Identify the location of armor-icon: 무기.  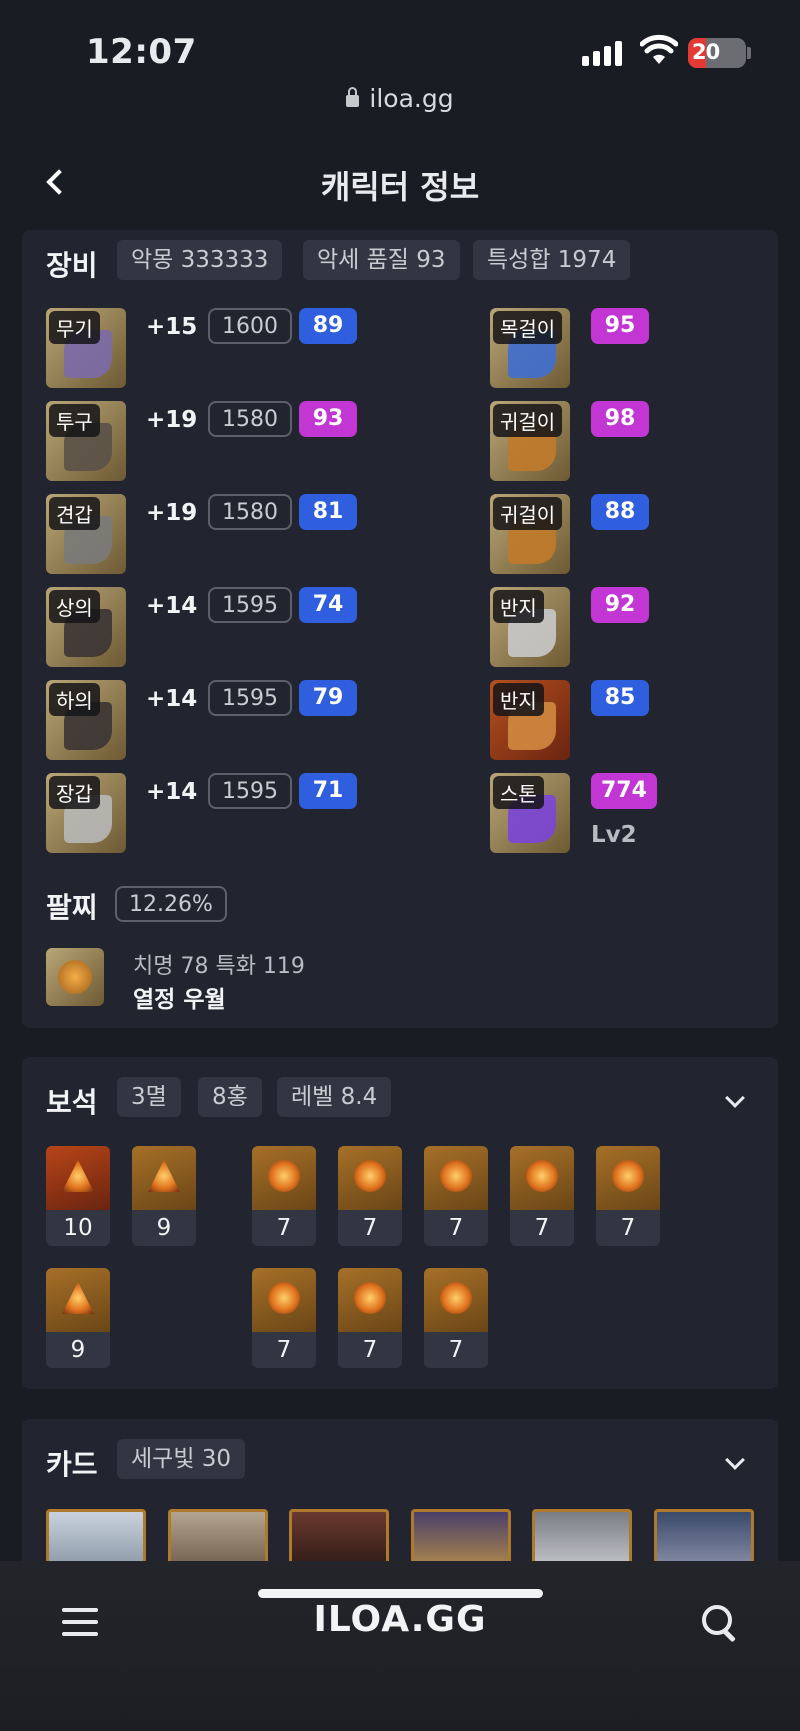
(86, 348).